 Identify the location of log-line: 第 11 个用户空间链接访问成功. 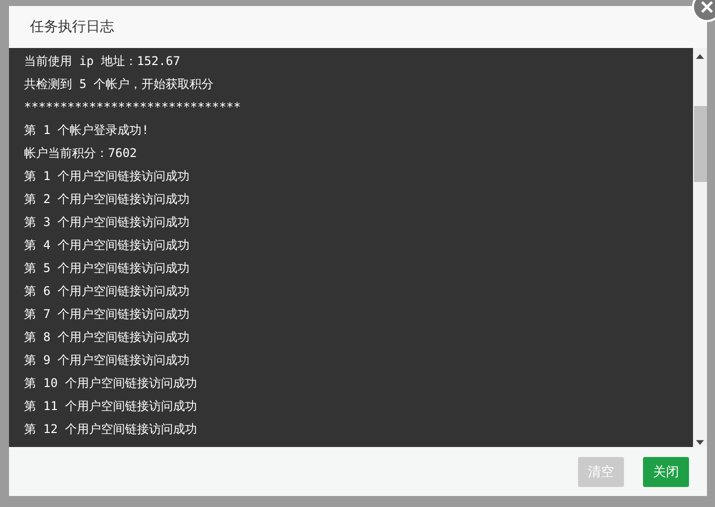
(111, 406).